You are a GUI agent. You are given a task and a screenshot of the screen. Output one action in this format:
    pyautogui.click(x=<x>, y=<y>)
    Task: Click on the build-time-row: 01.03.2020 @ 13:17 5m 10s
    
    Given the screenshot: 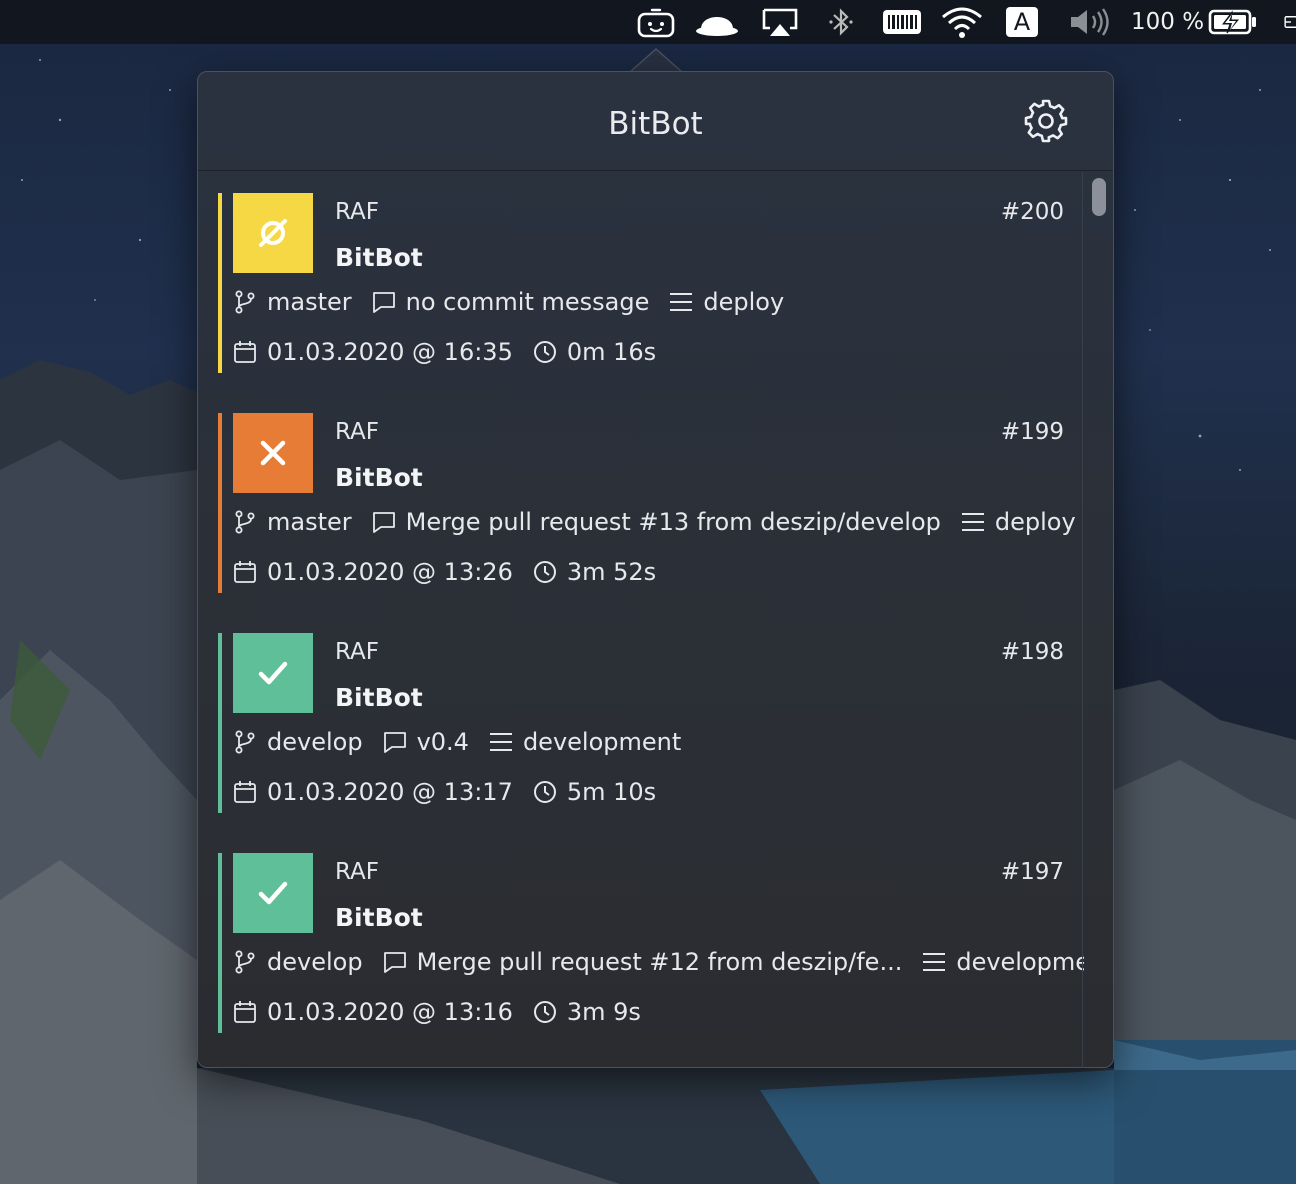 What is the action you would take?
    pyautogui.click(x=444, y=792)
    